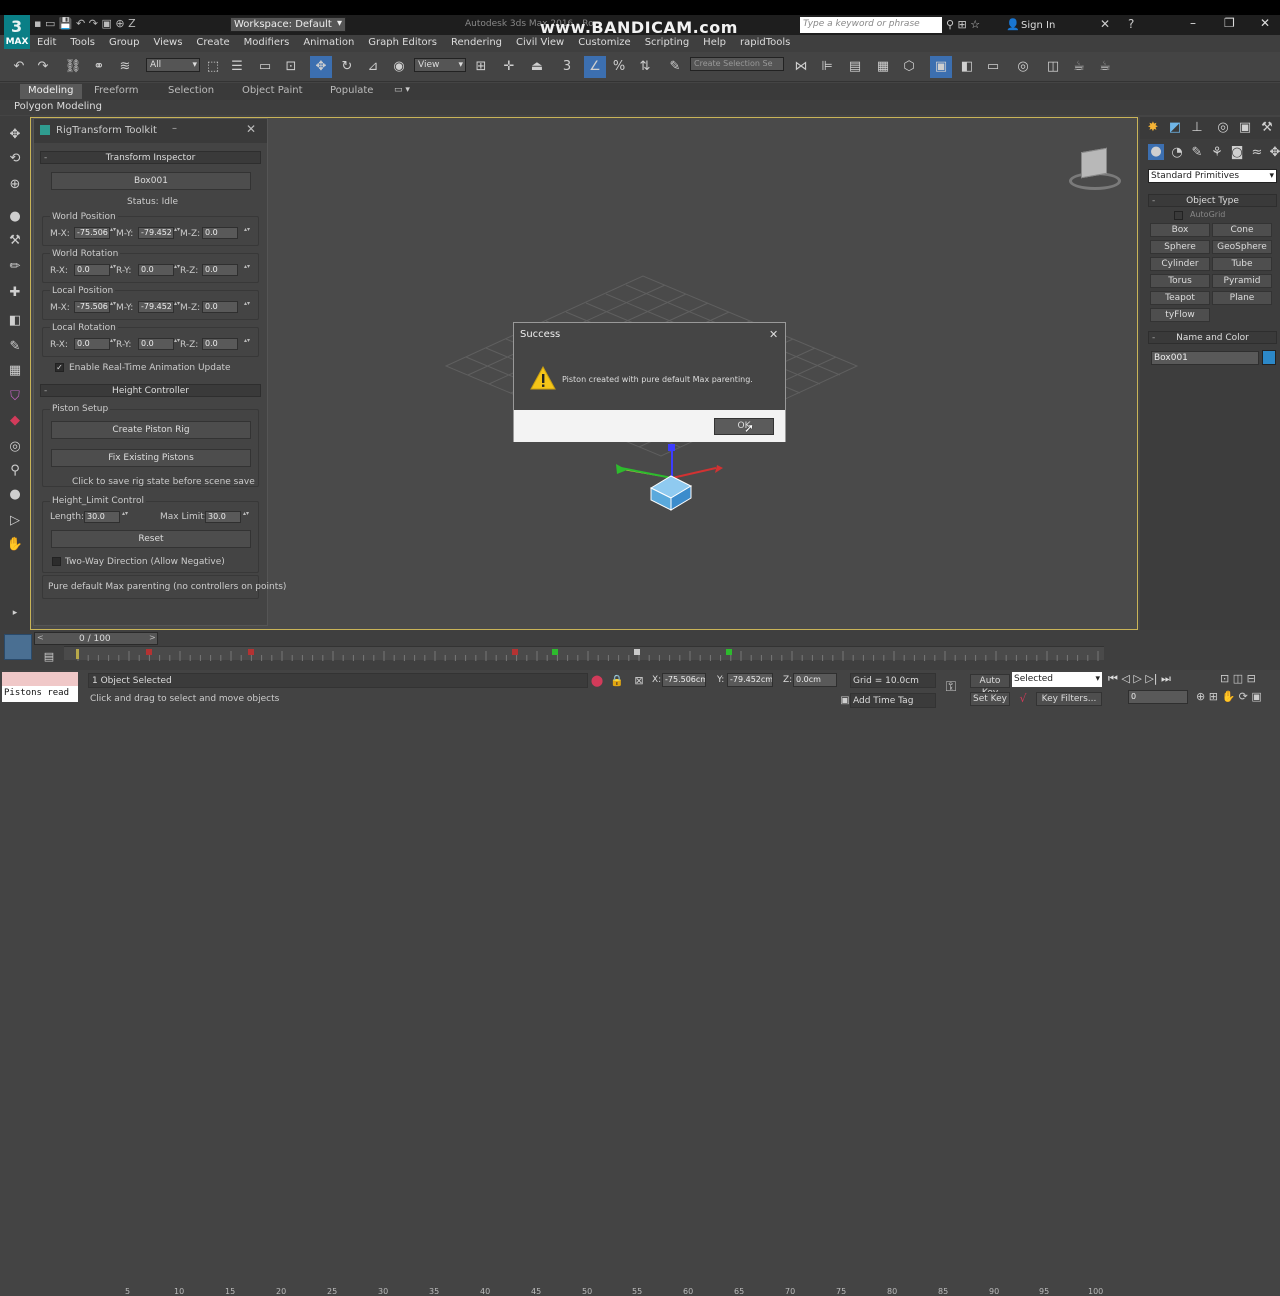 Image resolution: width=1280 pixels, height=1296 pixels. I want to click on menu-civil-view: Civil View, so click(540, 42).